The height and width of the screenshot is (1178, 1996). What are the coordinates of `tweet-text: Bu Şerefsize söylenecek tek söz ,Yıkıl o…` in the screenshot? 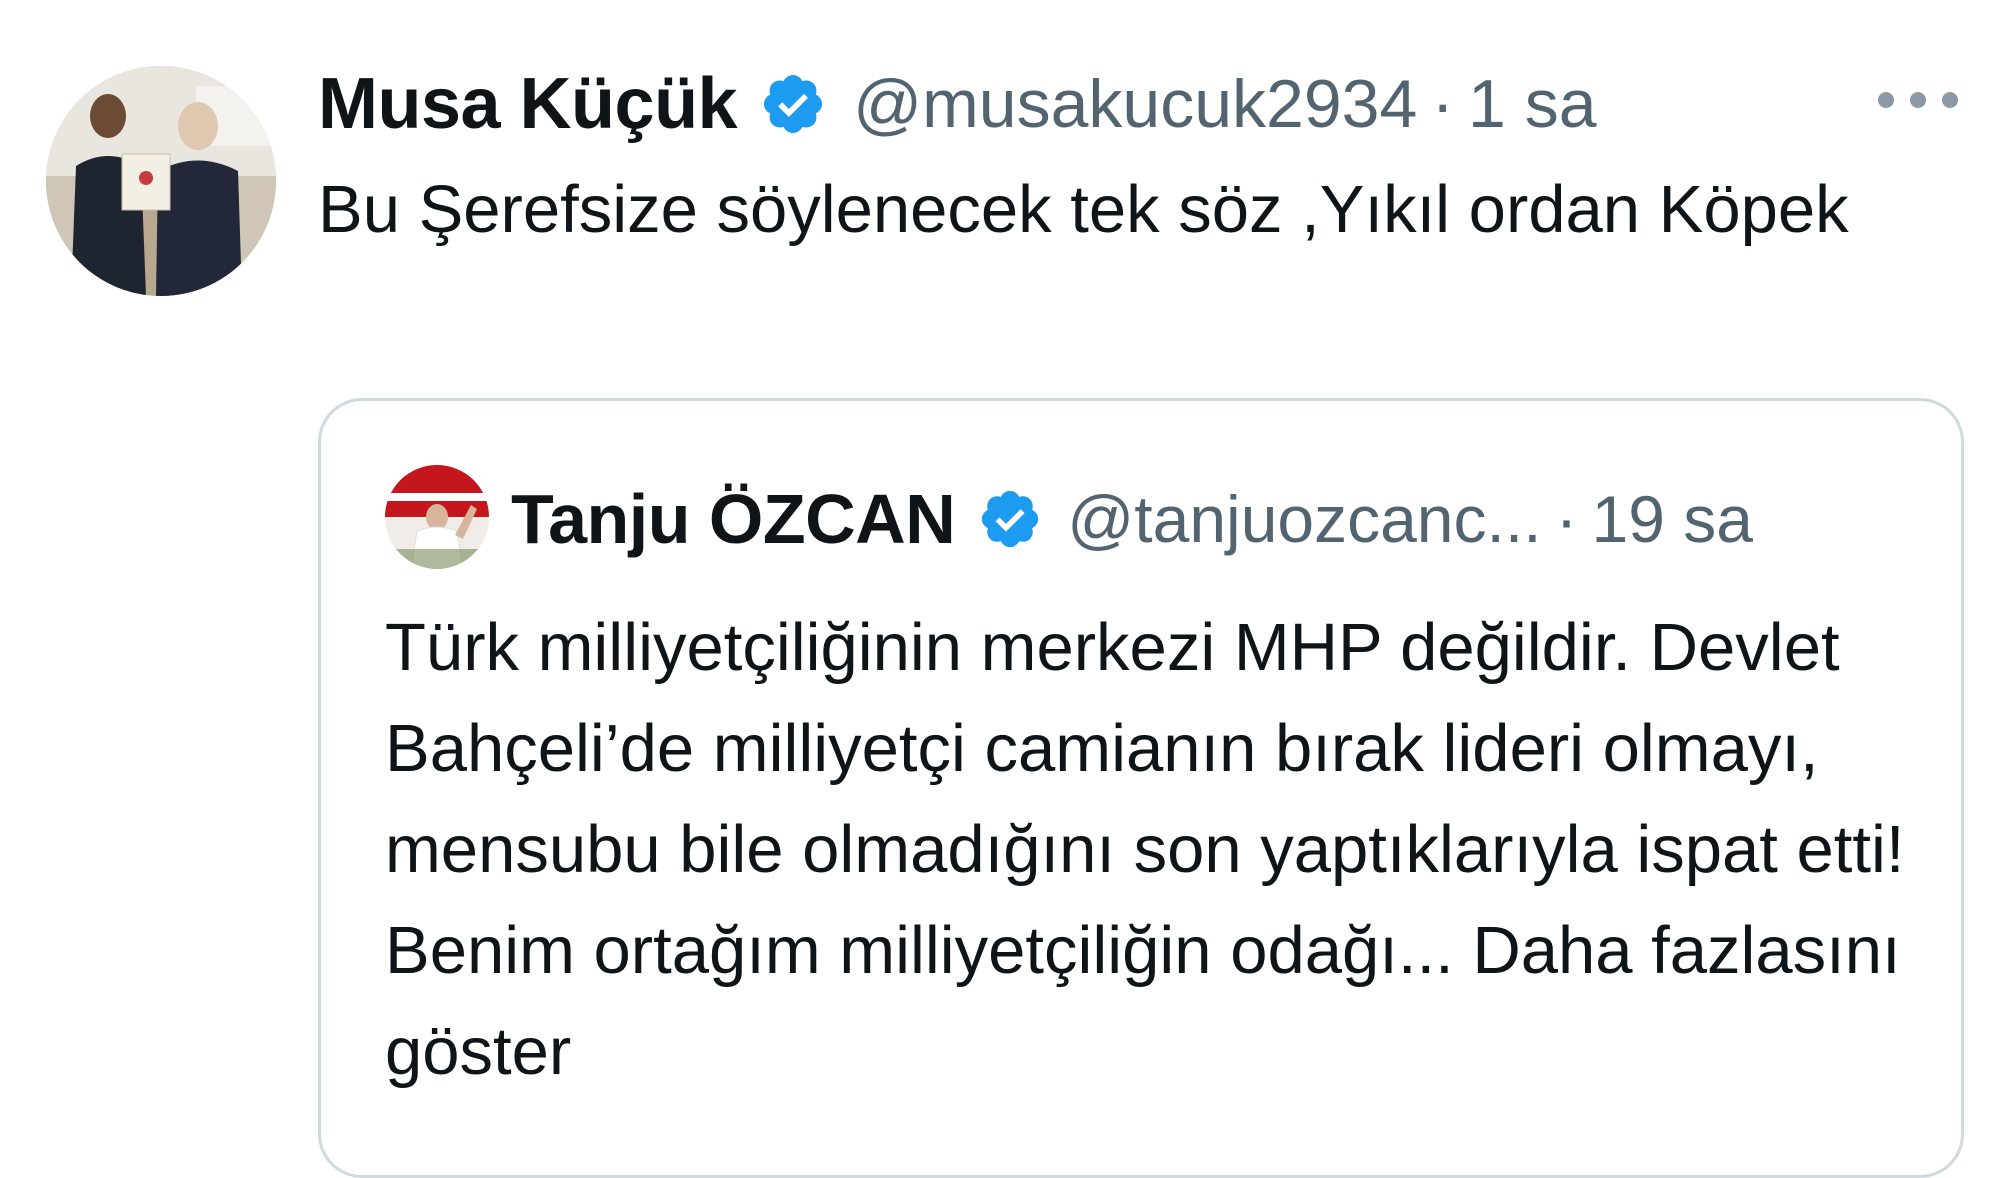 It's located at (1083, 209).